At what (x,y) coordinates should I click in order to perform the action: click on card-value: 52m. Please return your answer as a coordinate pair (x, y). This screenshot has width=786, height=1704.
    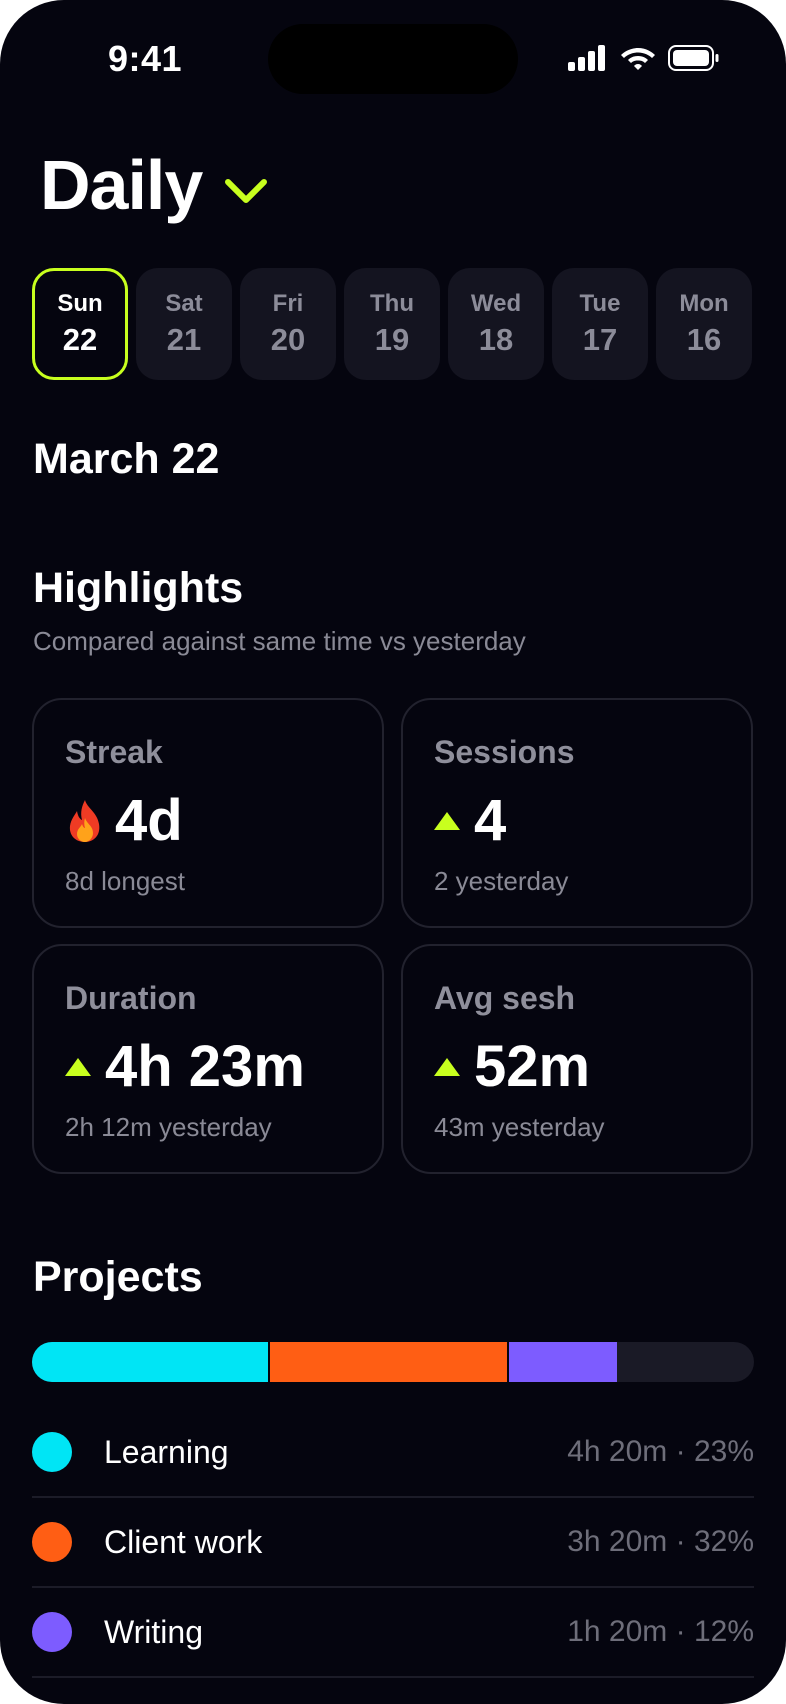
    Looking at the image, I should click on (532, 1066).